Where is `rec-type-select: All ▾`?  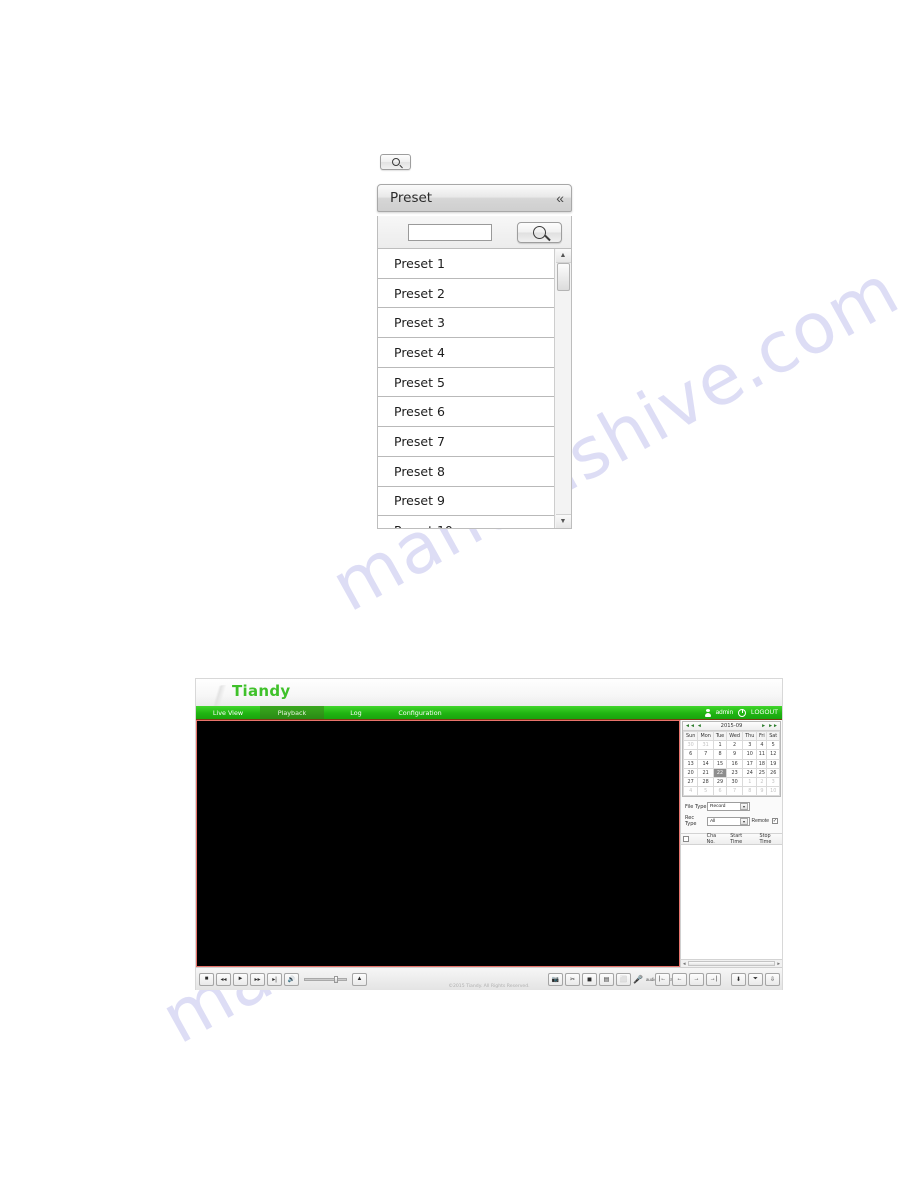 rec-type-select: All ▾ is located at coordinates (728, 821).